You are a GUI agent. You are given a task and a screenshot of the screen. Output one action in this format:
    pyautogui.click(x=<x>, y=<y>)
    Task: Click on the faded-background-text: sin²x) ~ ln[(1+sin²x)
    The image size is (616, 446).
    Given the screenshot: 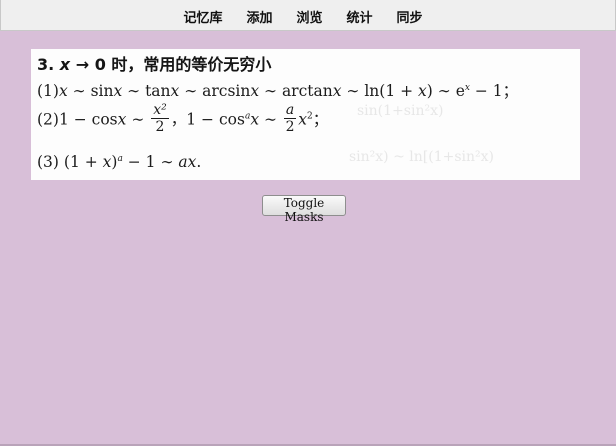 What is the action you would take?
    pyautogui.click(x=421, y=157)
    